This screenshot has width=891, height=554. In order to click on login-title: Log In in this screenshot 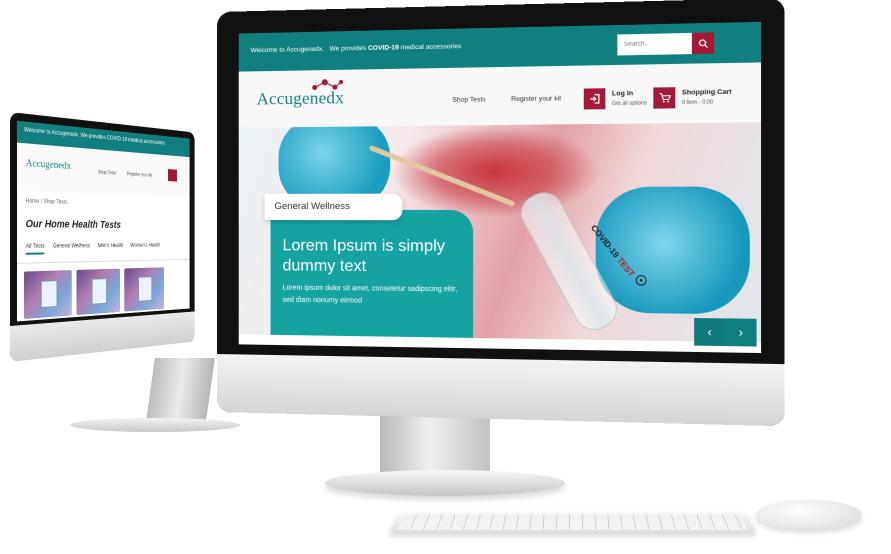, I will do `click(622, 94)`.